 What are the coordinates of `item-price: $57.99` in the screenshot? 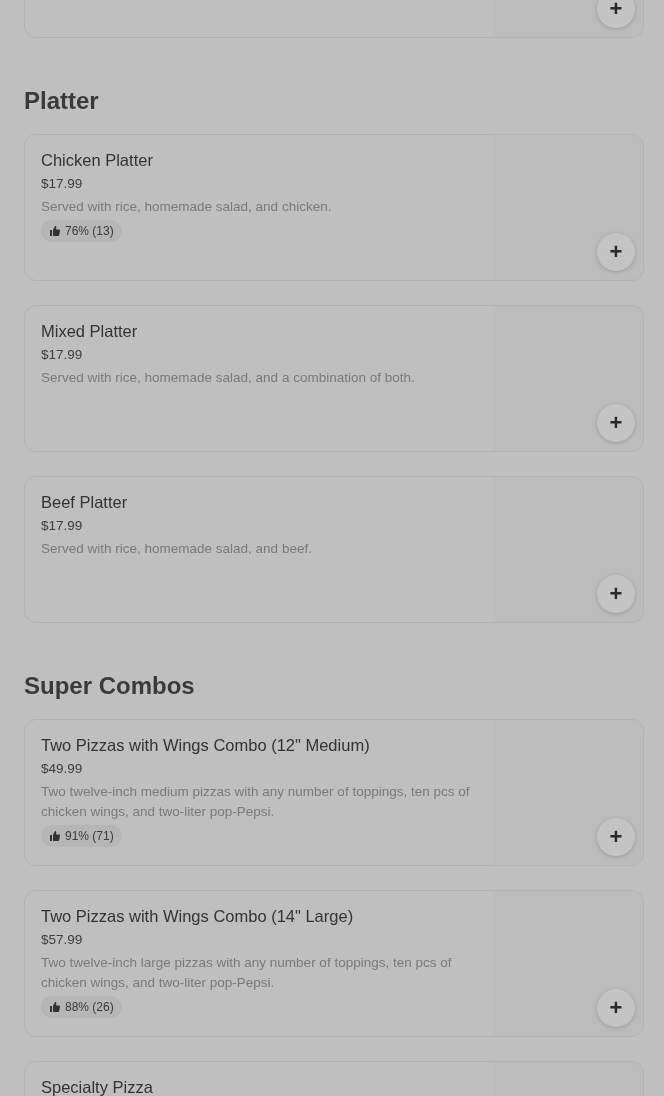 It's located at (62, 940).